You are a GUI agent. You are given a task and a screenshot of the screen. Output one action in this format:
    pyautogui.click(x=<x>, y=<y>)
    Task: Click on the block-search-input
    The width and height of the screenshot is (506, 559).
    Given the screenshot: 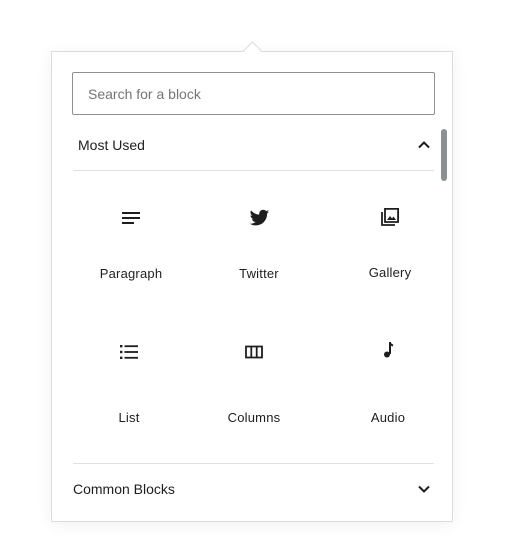 What is the action you would take?
    pyautogui.click(x=253, y=93)
    